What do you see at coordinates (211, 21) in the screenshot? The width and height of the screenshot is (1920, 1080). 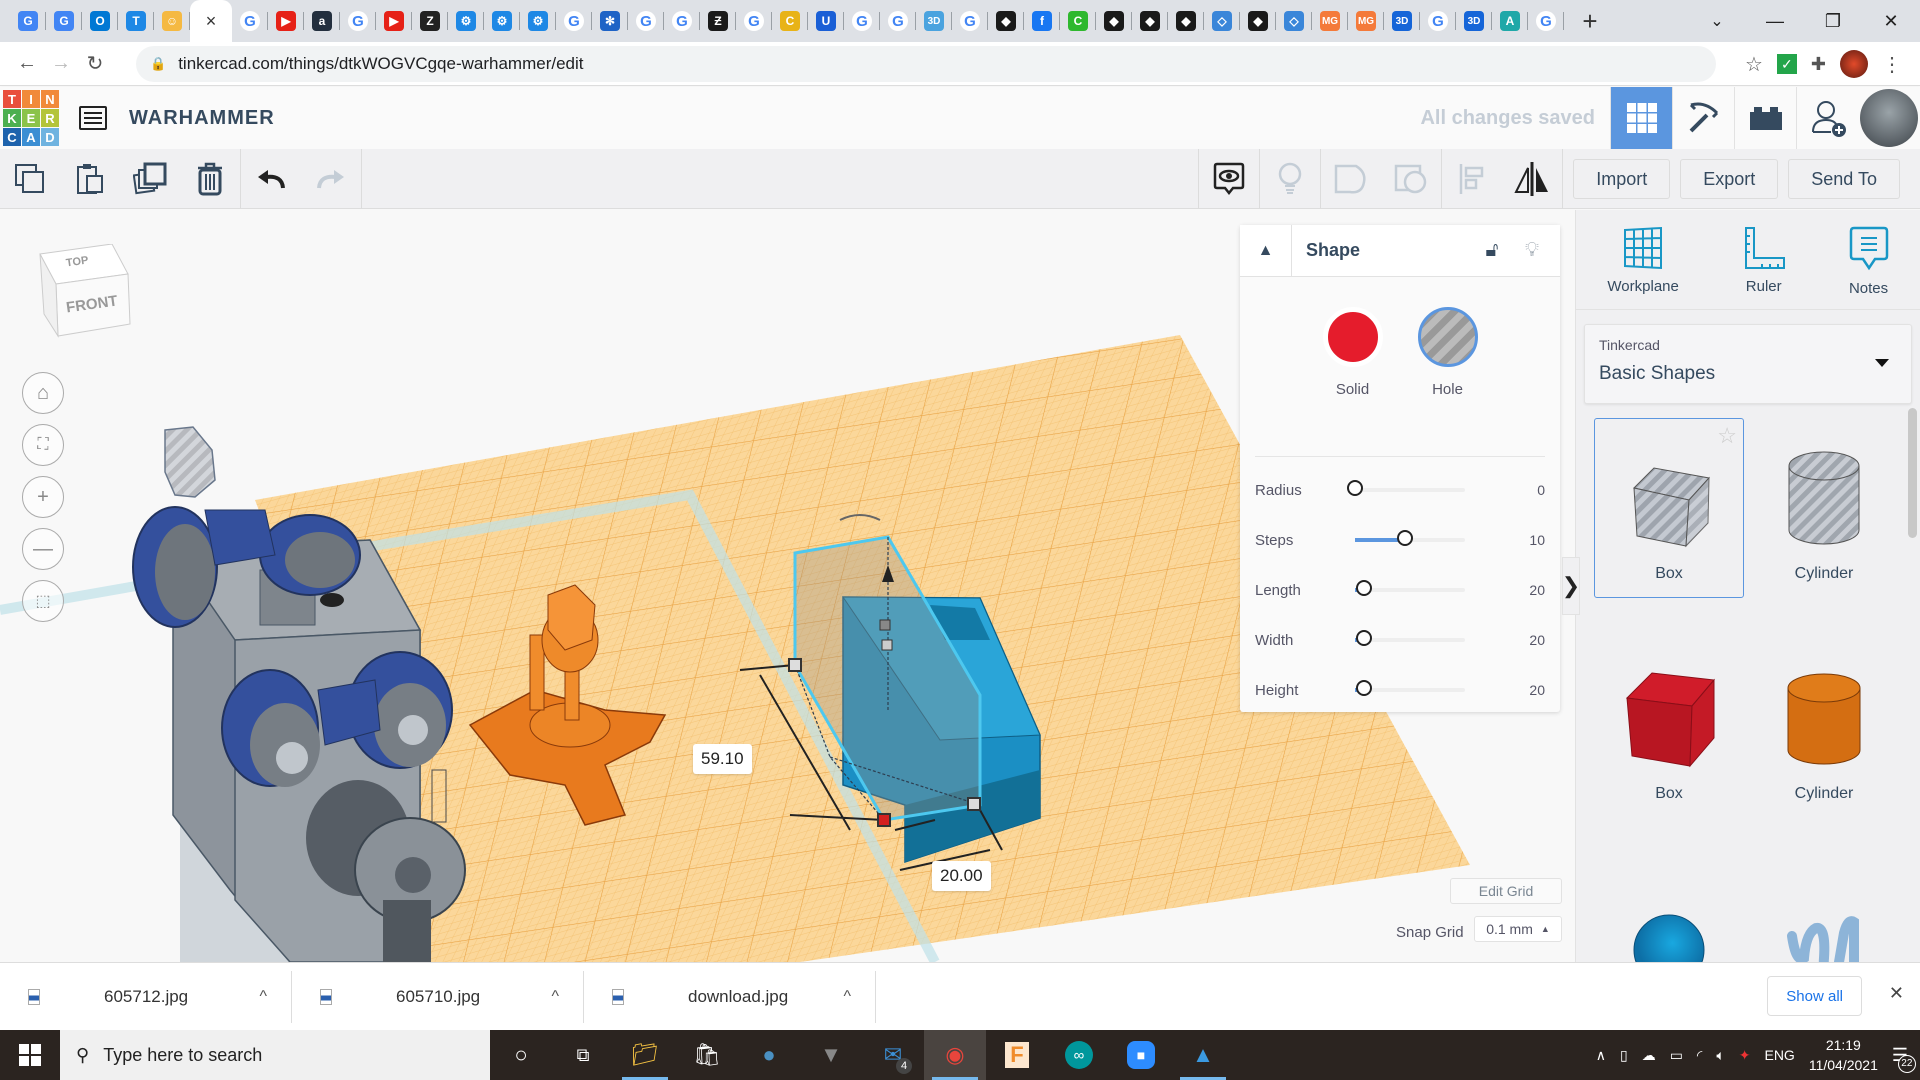 I see `close-icon: ×` at bounding box center [211, 21].